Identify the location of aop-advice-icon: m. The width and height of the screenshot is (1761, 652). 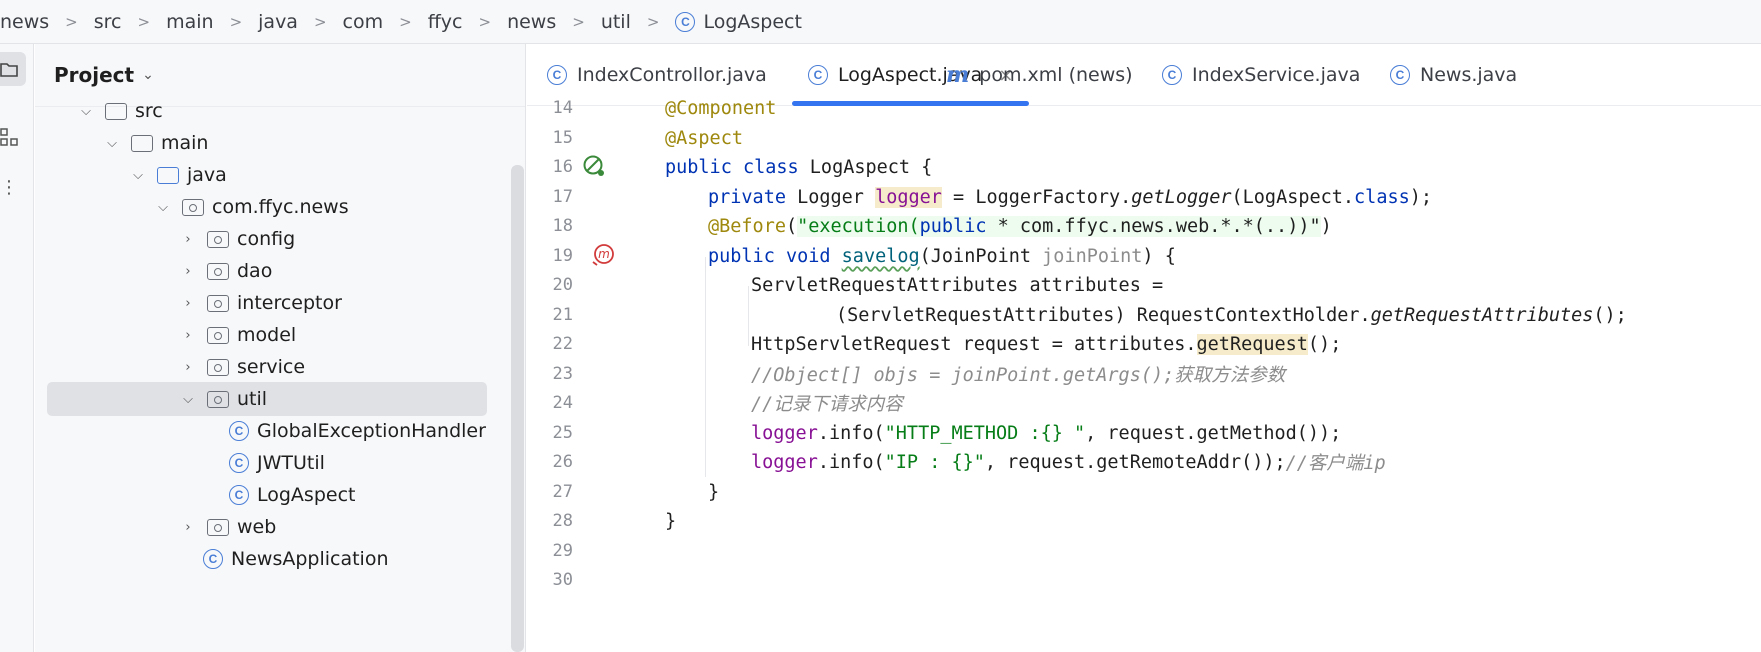
(604, 255).